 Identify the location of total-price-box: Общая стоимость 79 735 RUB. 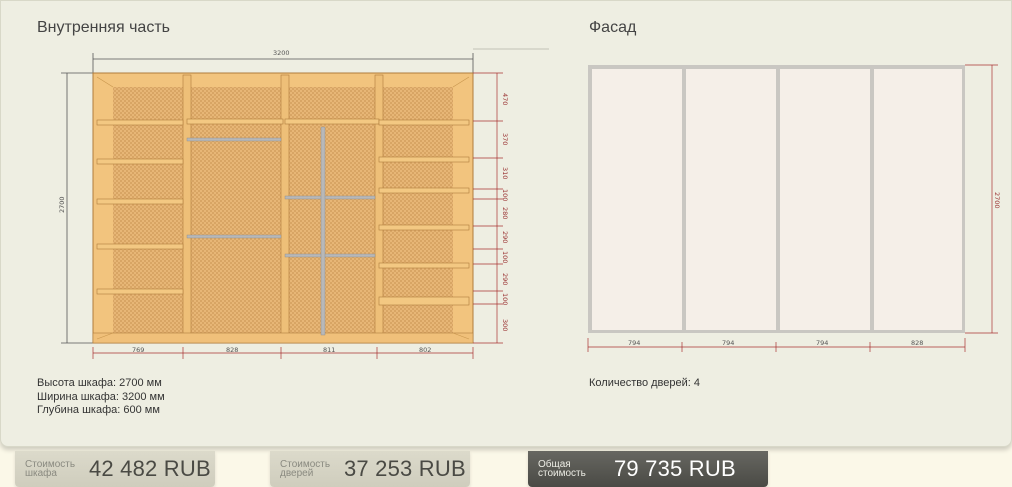
(648, 469).